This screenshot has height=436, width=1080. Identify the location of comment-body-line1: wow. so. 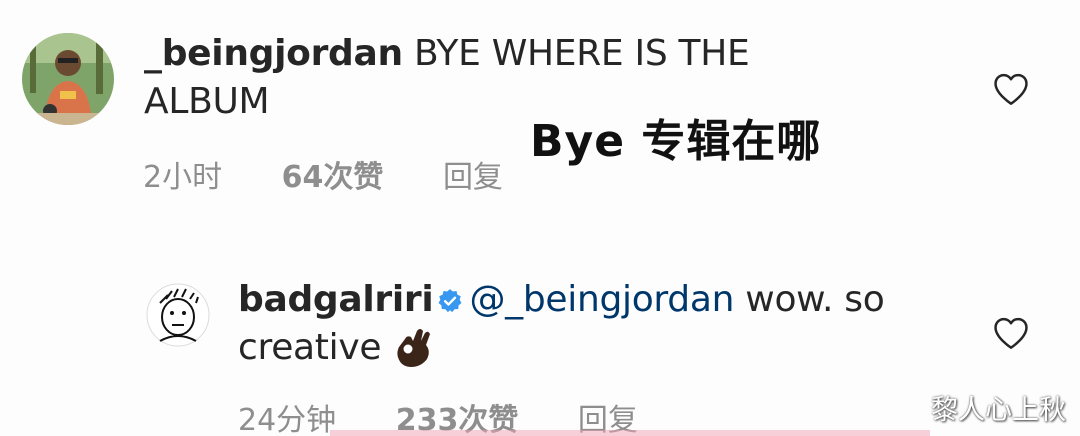
(815, 299).